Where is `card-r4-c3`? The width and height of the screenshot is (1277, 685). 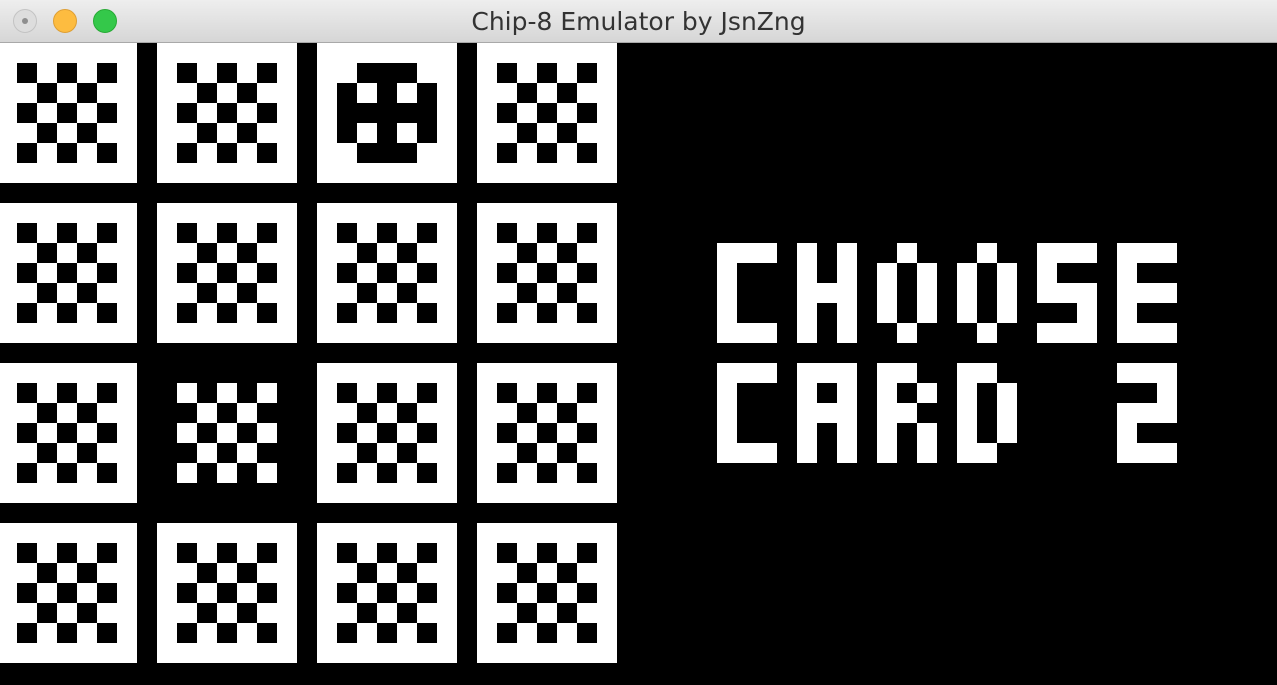
card-r4-c3 is located at coordinates (387, 593).